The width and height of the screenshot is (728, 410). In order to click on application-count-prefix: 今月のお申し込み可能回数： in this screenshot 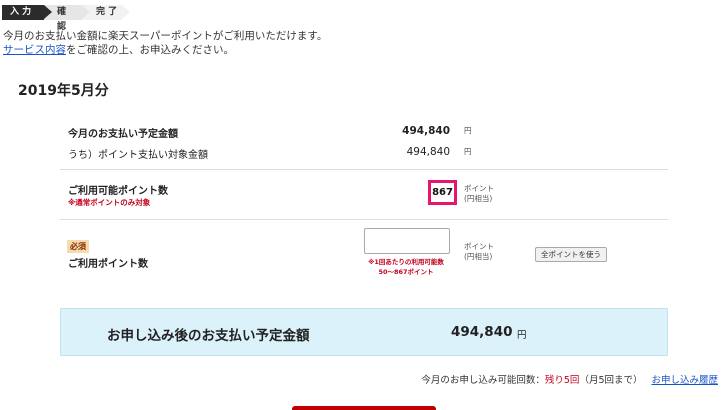, I will do `click(483, 380)`.